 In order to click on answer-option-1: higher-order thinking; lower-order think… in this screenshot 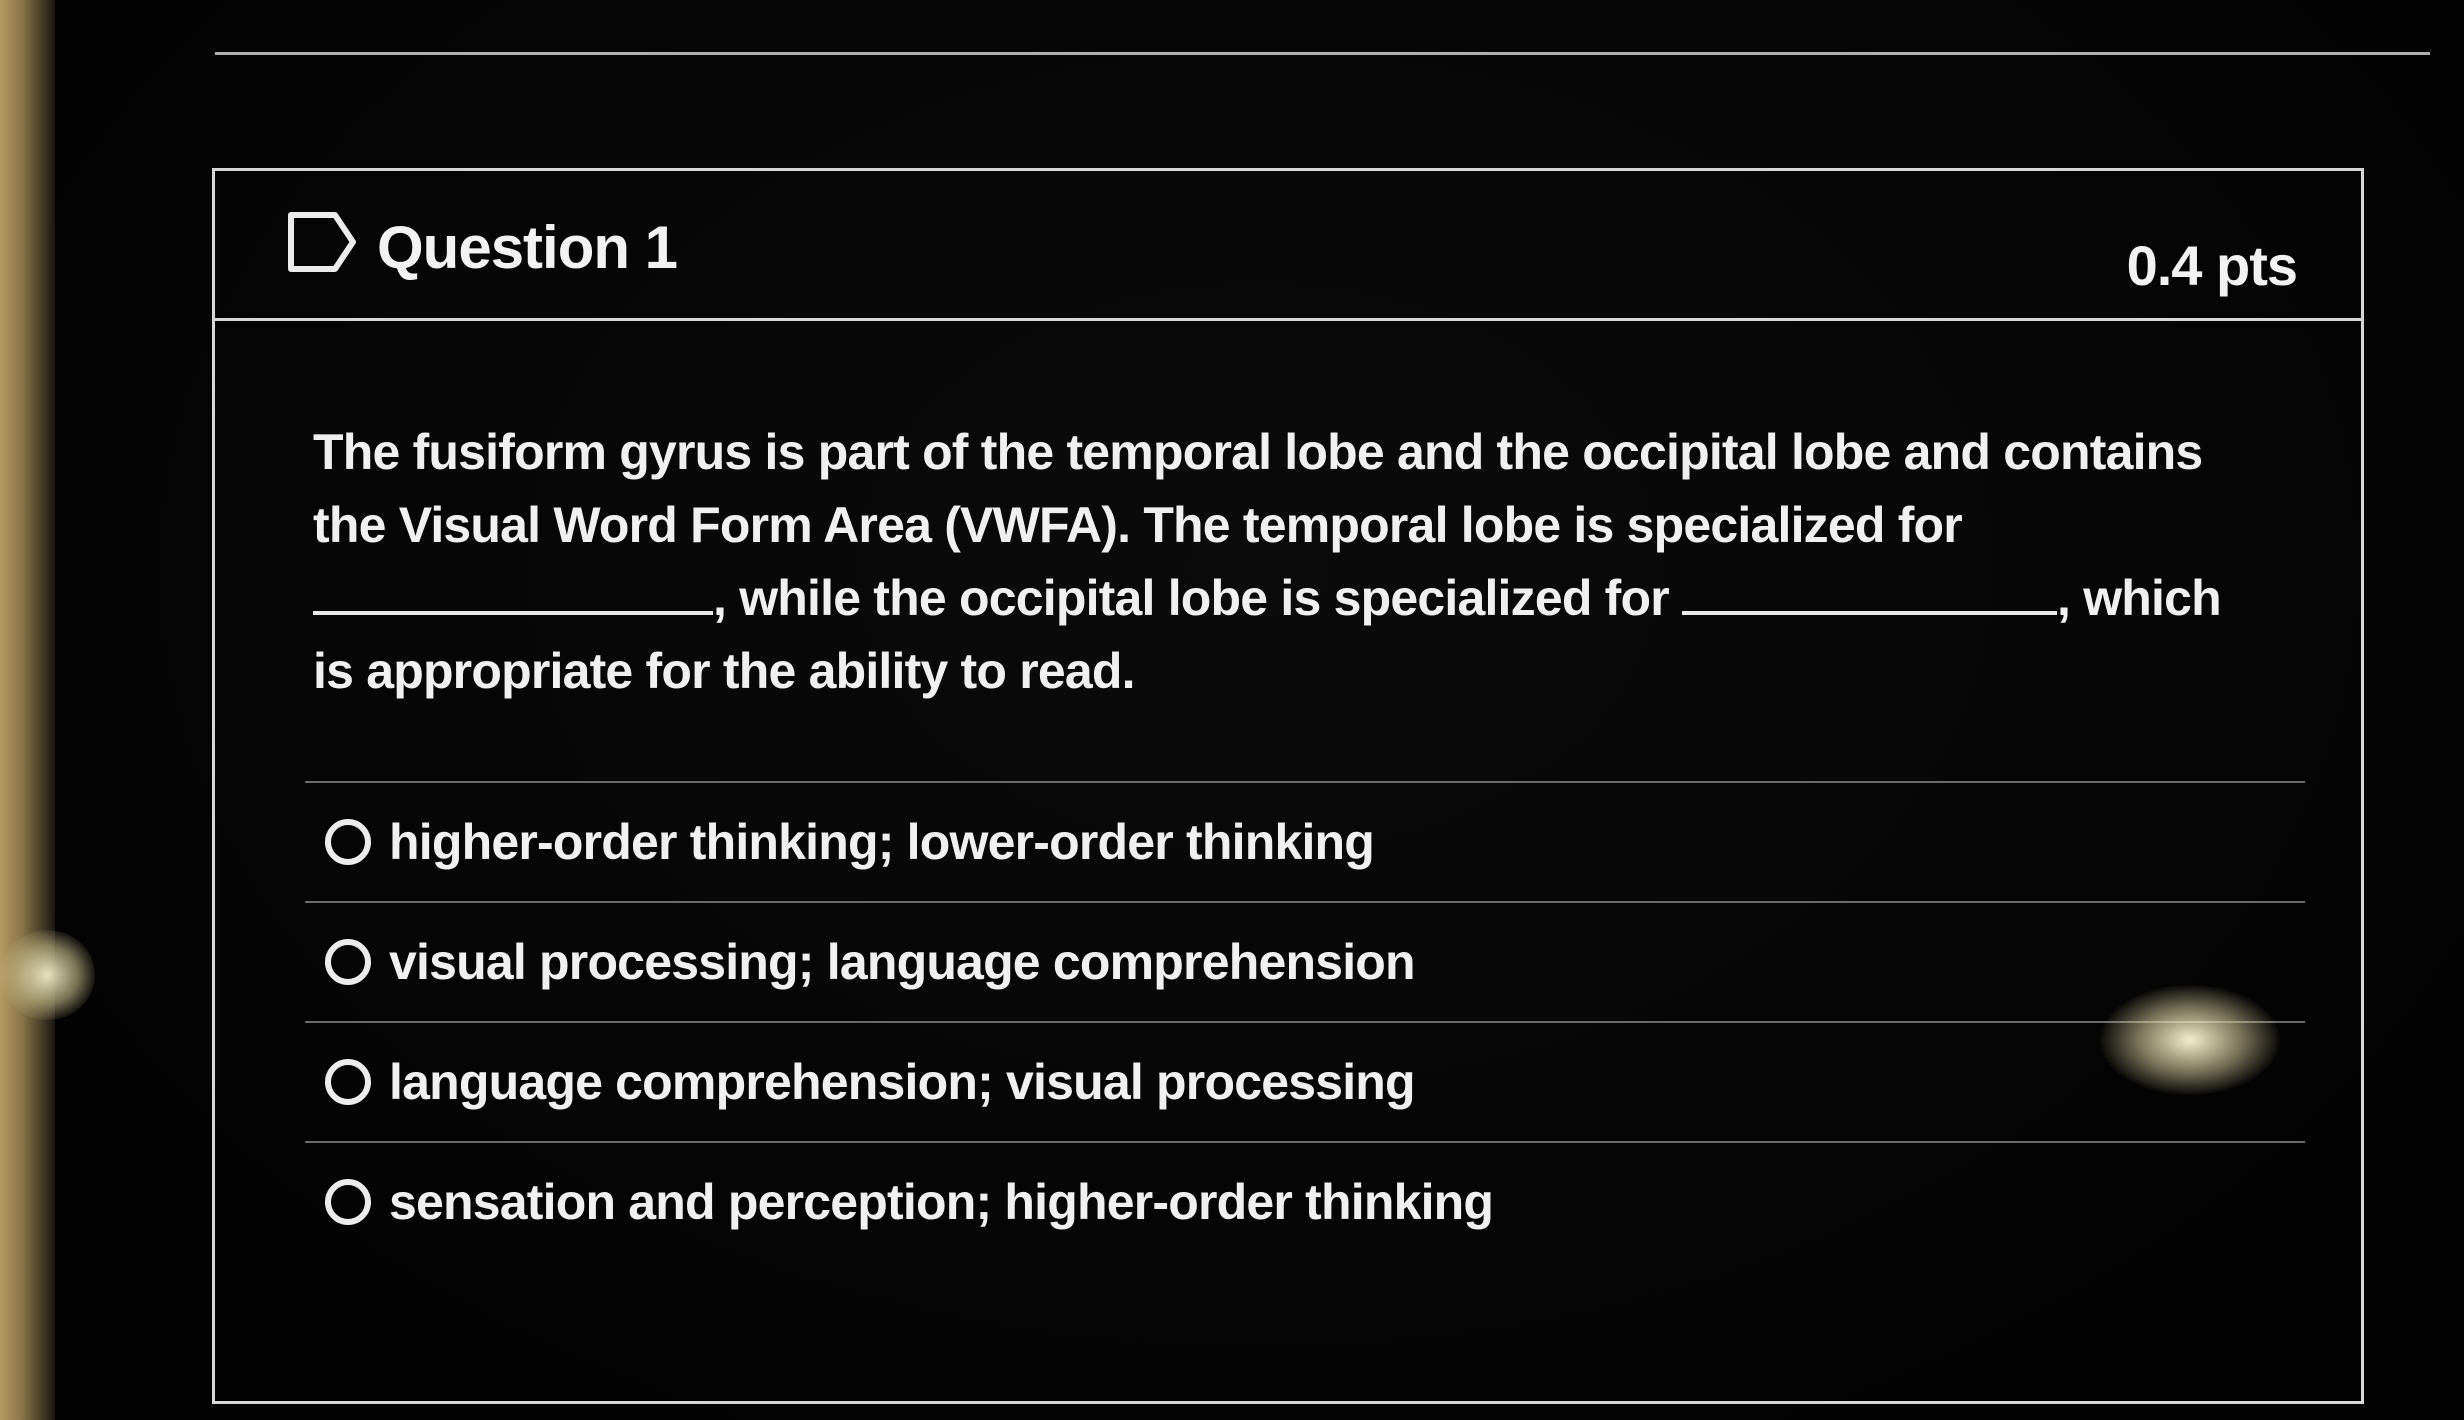, I will do `click(1305, 843)`.